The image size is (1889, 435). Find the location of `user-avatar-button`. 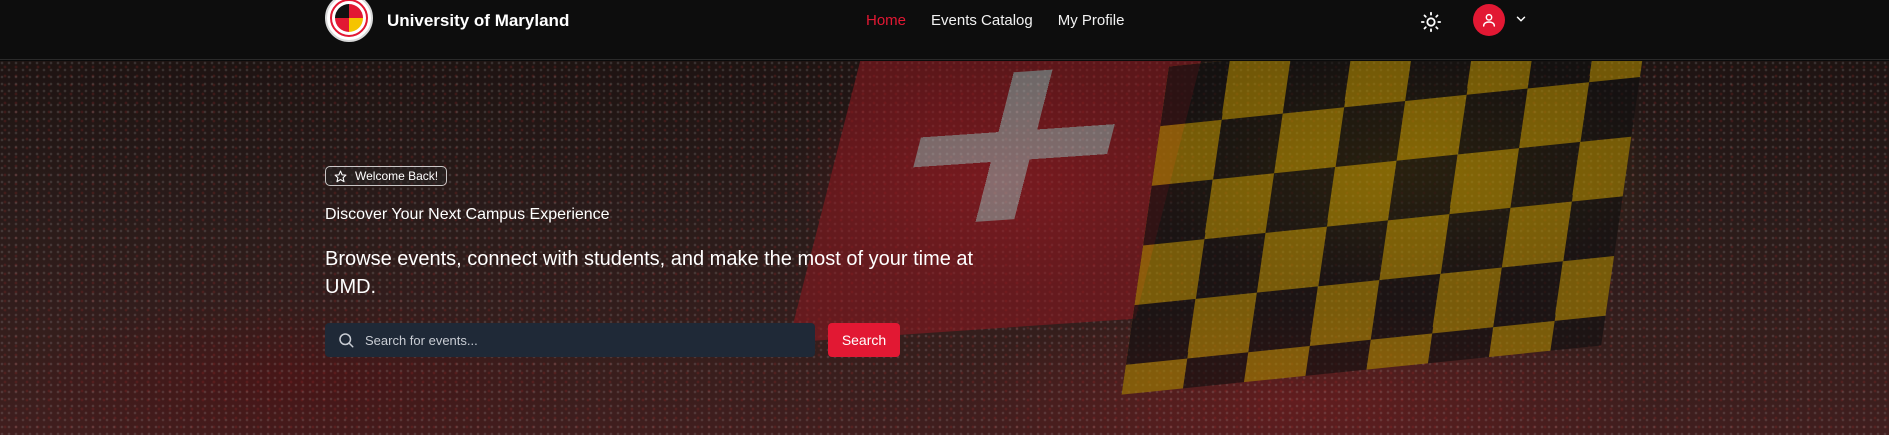

user-avatar-button is located at coordinates (1489, 20).